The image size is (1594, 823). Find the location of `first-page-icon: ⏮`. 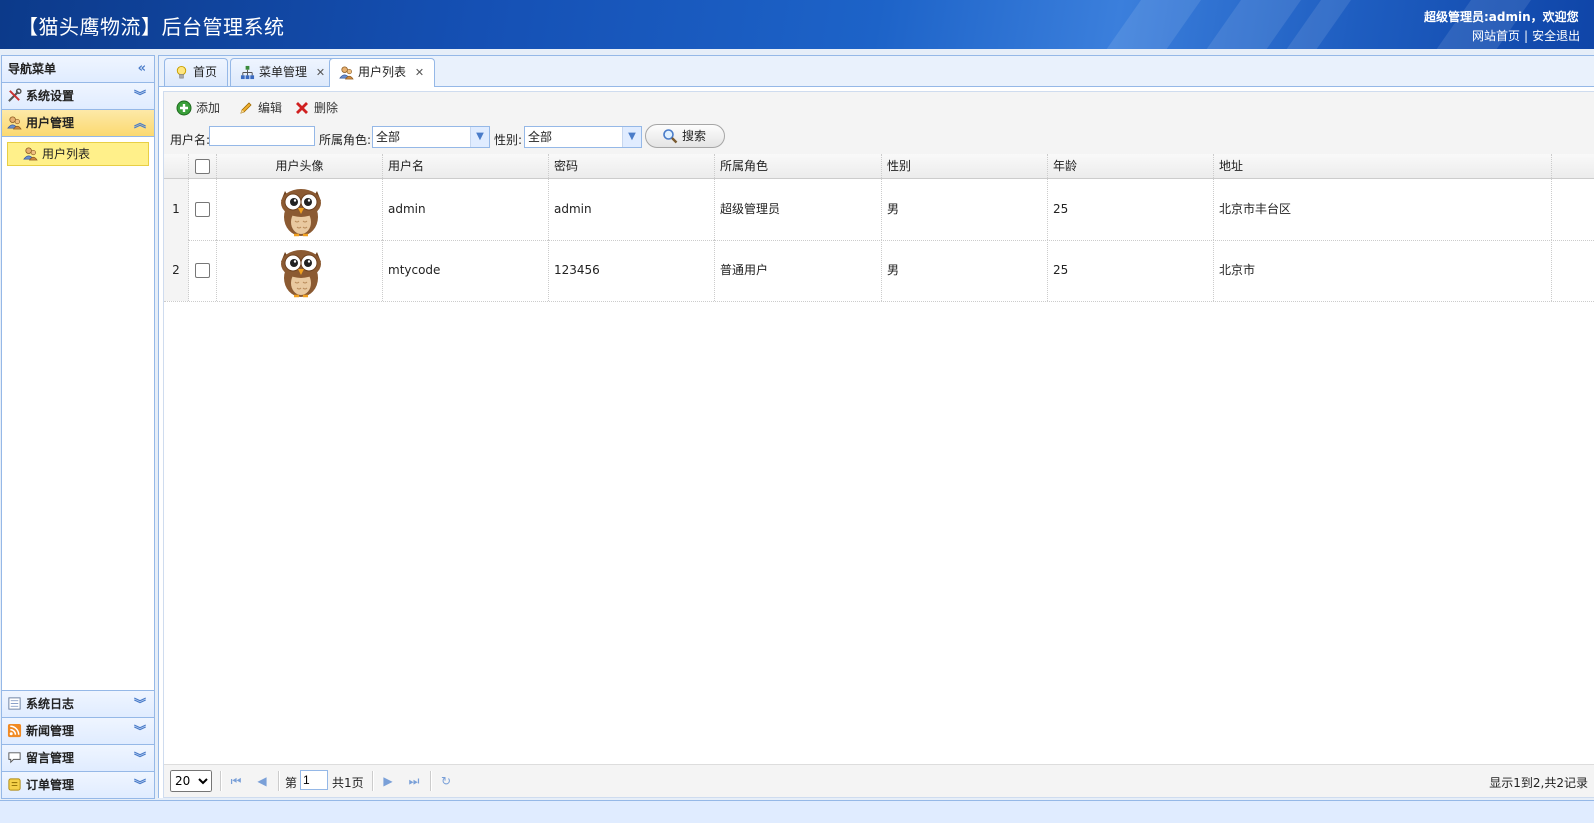

first-page-icon: ⏮ is located at coordinates (236, 781).